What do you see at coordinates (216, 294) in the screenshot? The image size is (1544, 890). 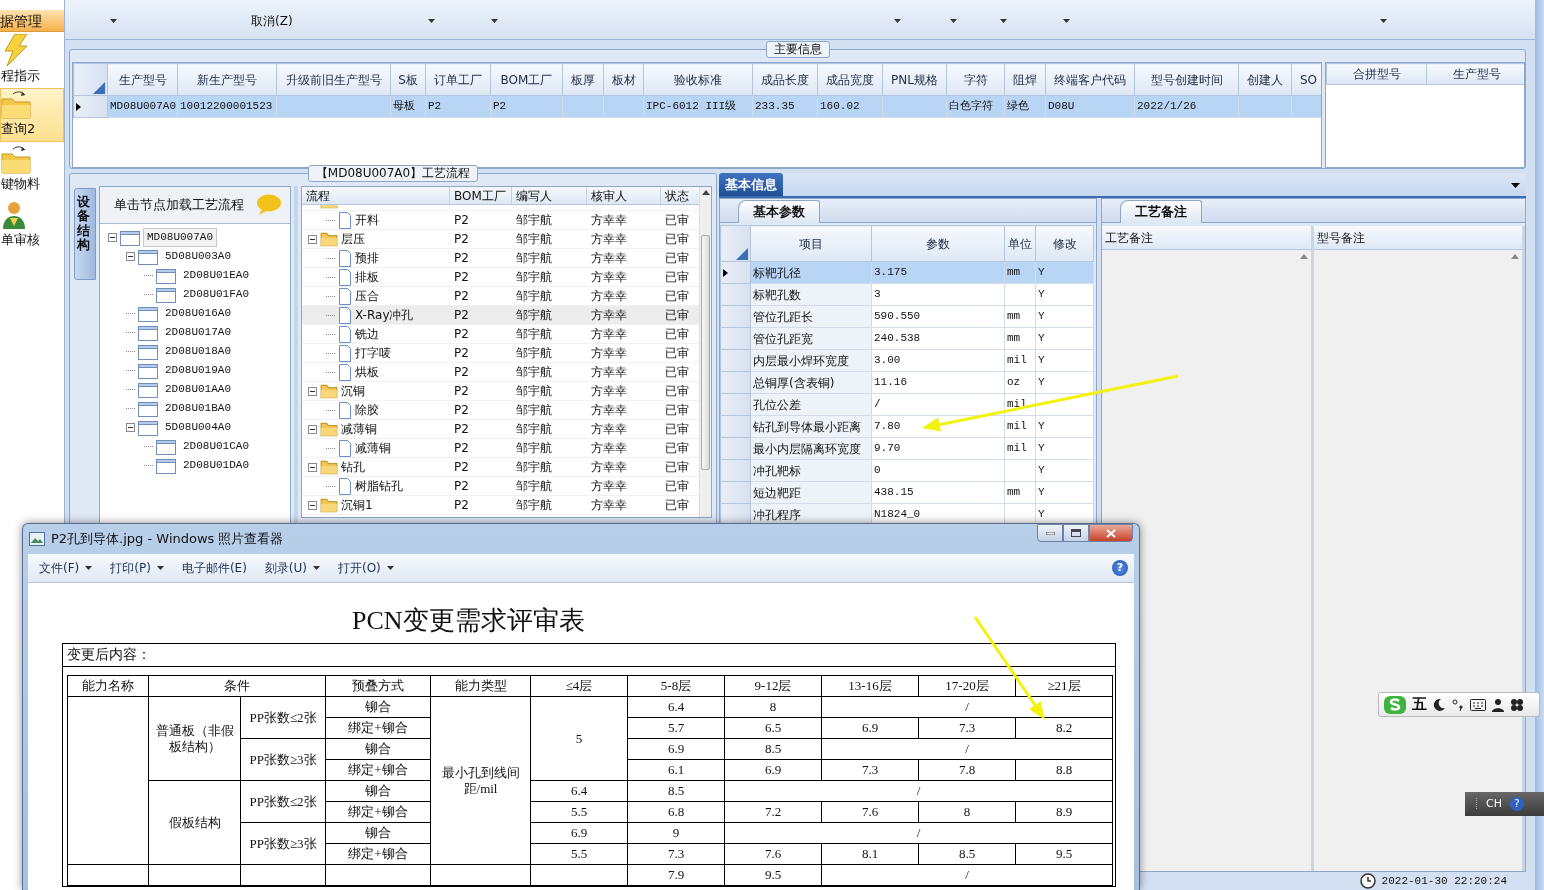 I see `tree-node: 2D08U01FA0` at bounding box center [216, 294].